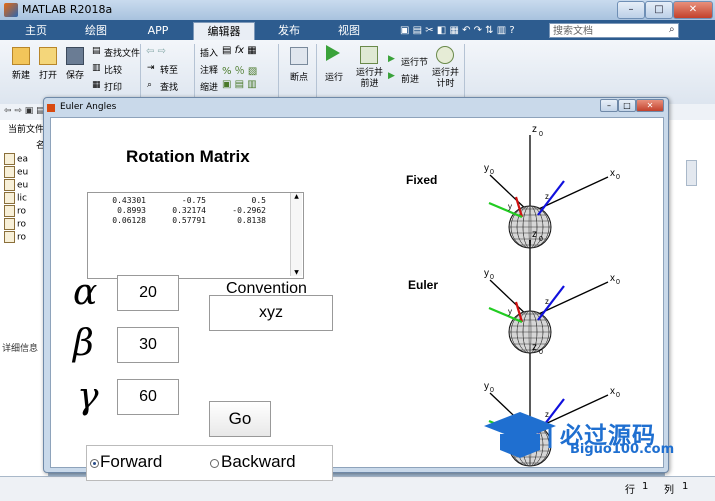  I want to click on run-section-button: 运行节, so click(414, 61).